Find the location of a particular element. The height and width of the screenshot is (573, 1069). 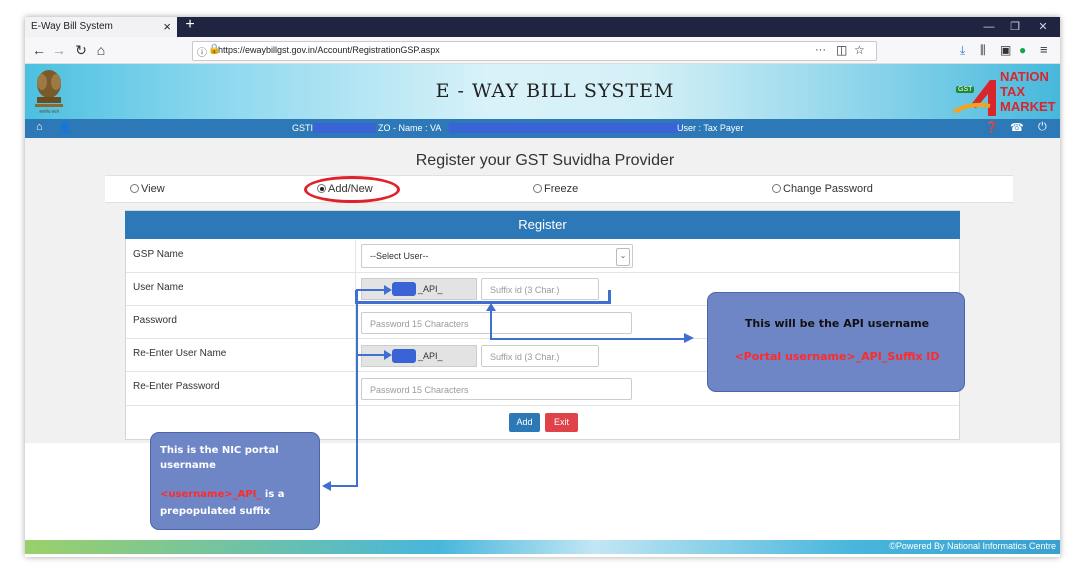

api-prefix-field-confirm: _API_ is located at coordinates (419, 356).